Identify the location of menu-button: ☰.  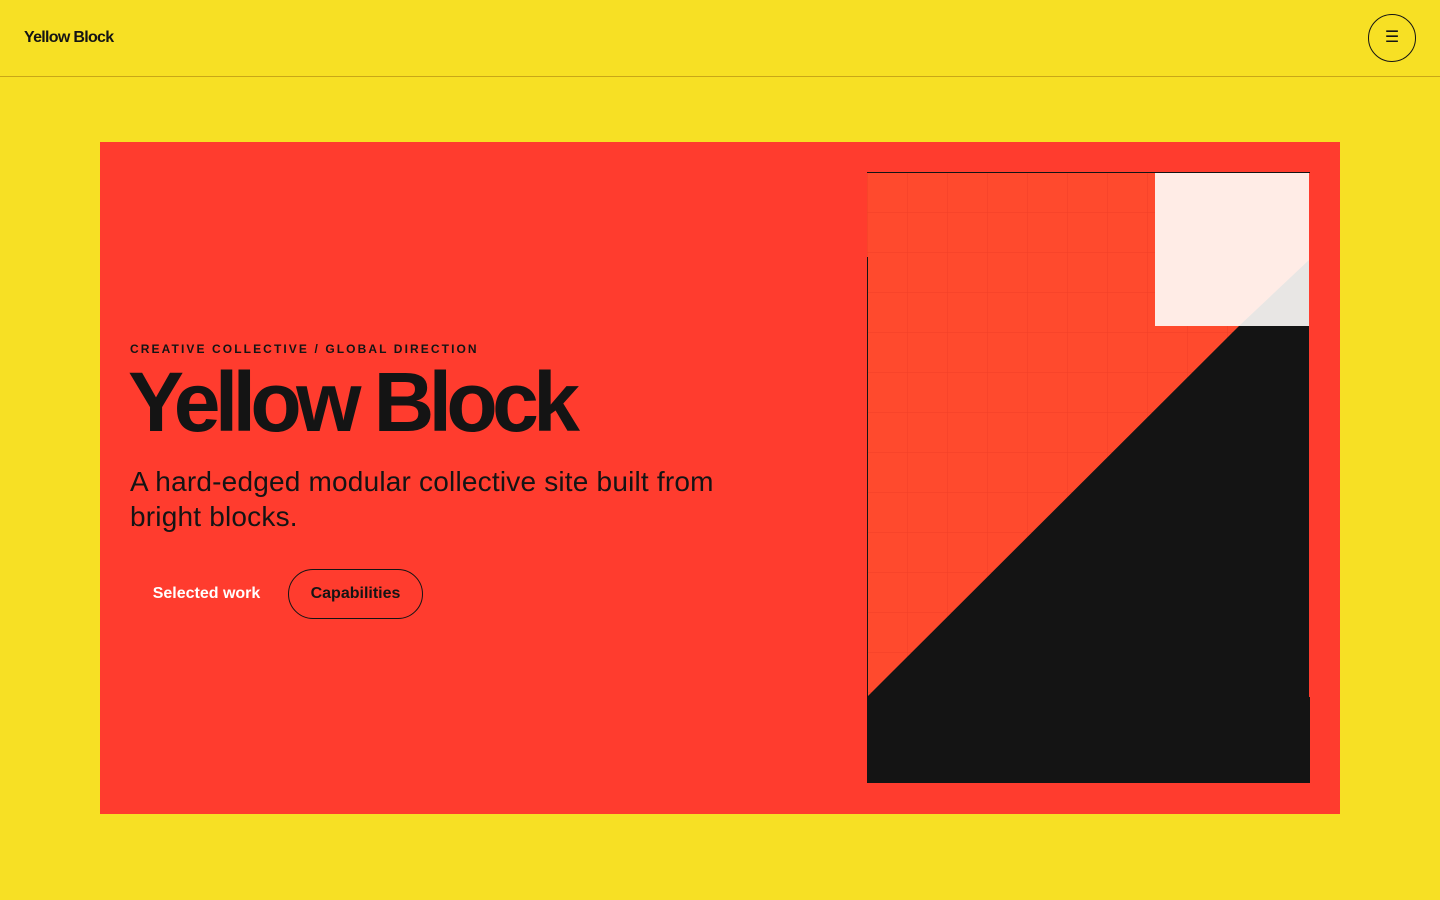
(1392, 38).